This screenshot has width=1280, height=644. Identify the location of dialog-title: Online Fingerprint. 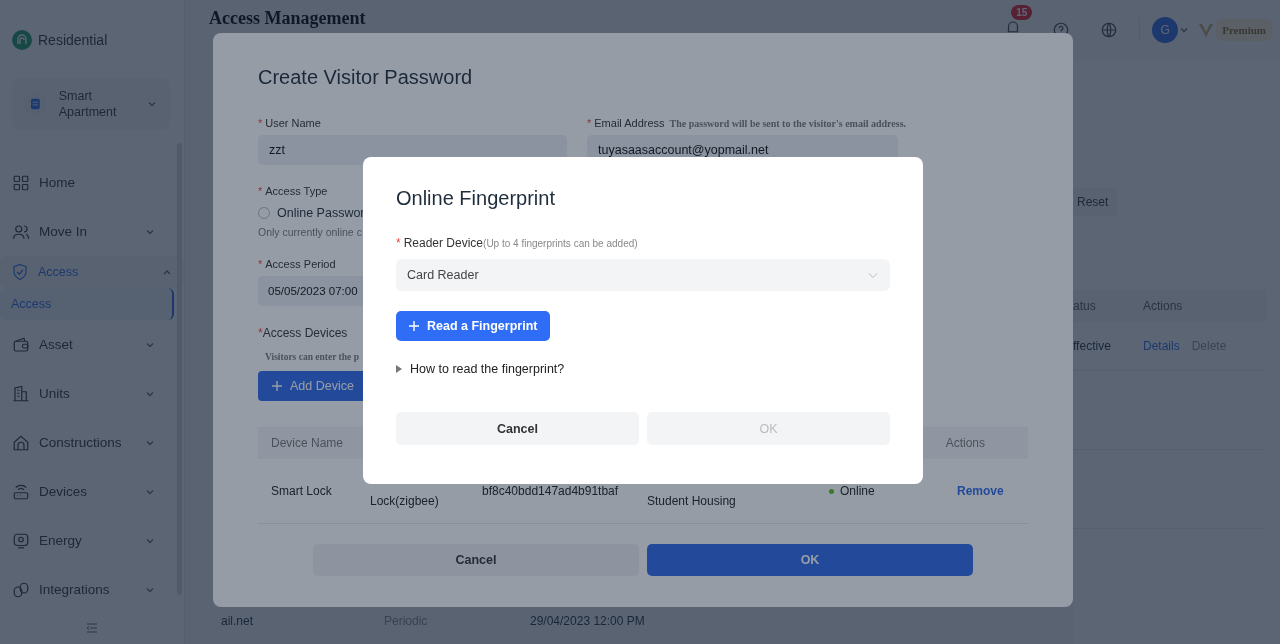
(476, 198).